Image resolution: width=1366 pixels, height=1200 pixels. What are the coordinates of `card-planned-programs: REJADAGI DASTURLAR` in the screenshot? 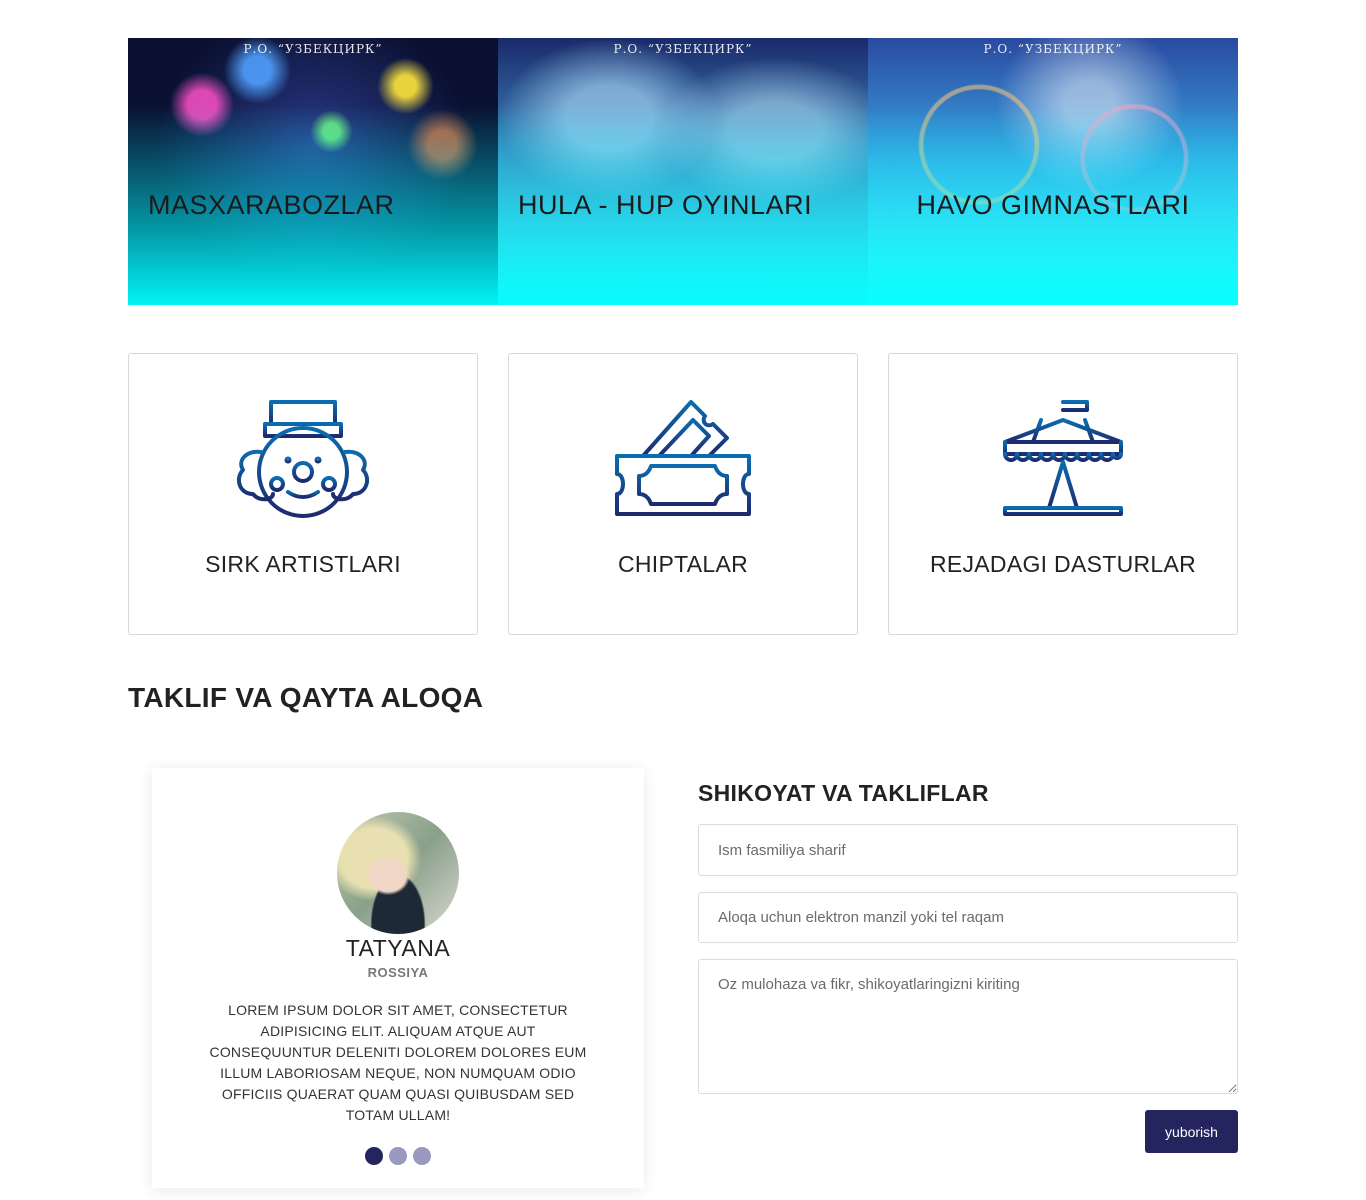 It's located at (1063, 494).